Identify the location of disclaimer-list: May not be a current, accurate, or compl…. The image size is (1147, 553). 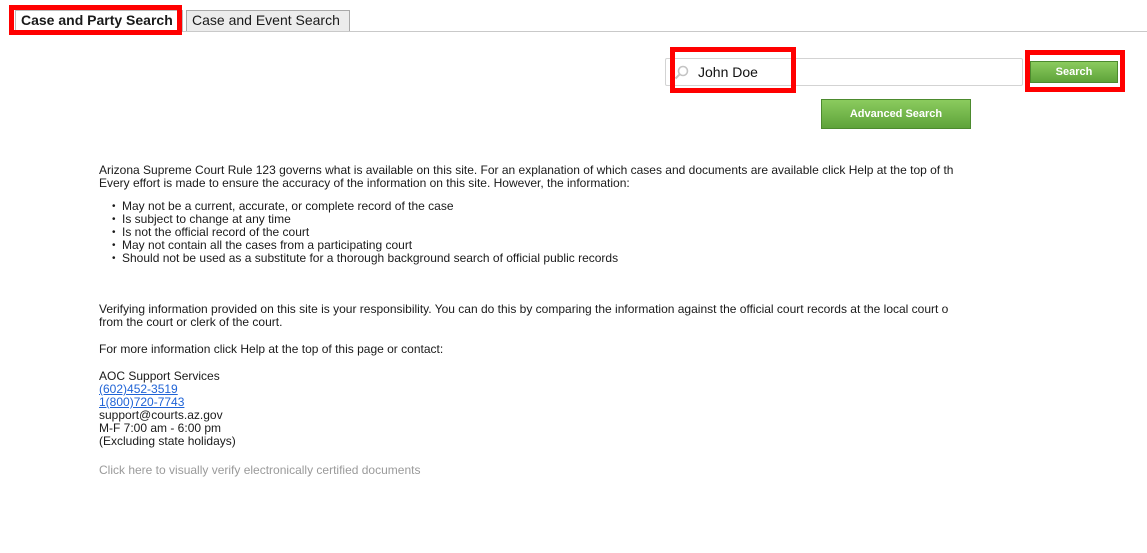
(623, 233).